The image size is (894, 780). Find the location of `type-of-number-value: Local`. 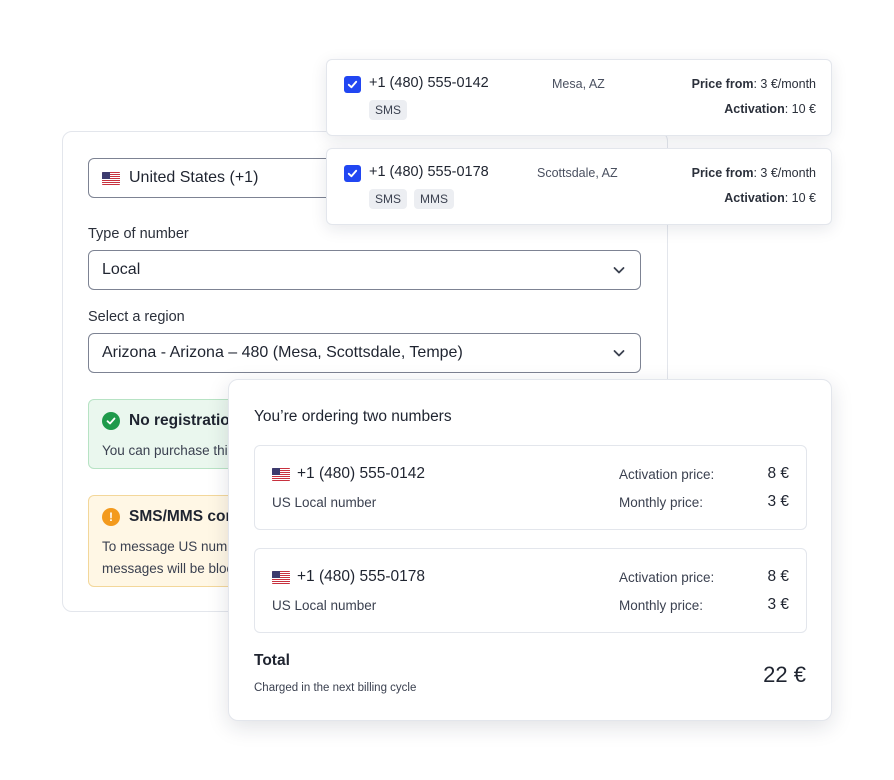

type-of-number-value: Local is located at coordinates (121, 269).